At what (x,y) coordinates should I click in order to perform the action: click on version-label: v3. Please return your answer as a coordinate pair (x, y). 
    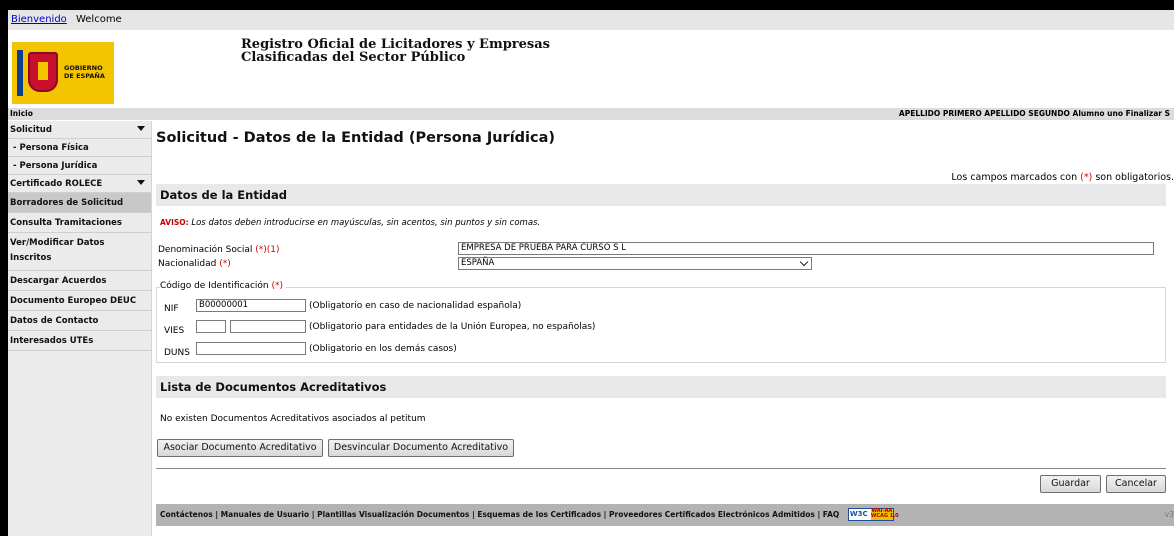
    Looking at the image, I should click on (1169, 514).